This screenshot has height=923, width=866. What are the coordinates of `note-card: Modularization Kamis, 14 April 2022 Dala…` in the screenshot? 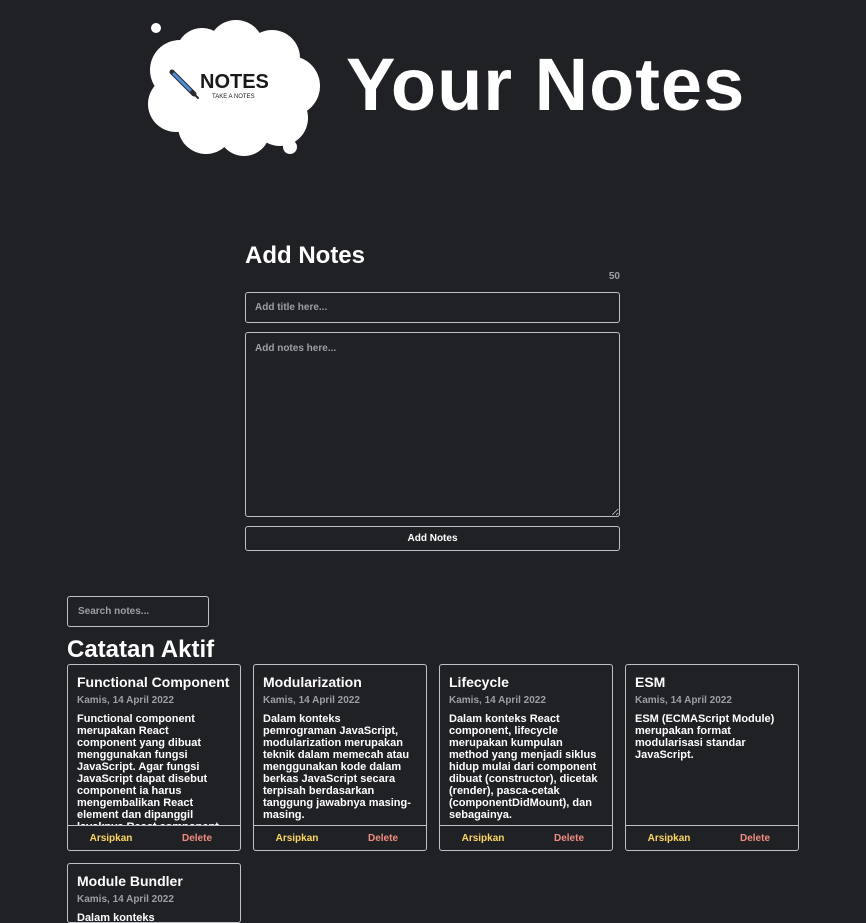 It's located at (340, 757).